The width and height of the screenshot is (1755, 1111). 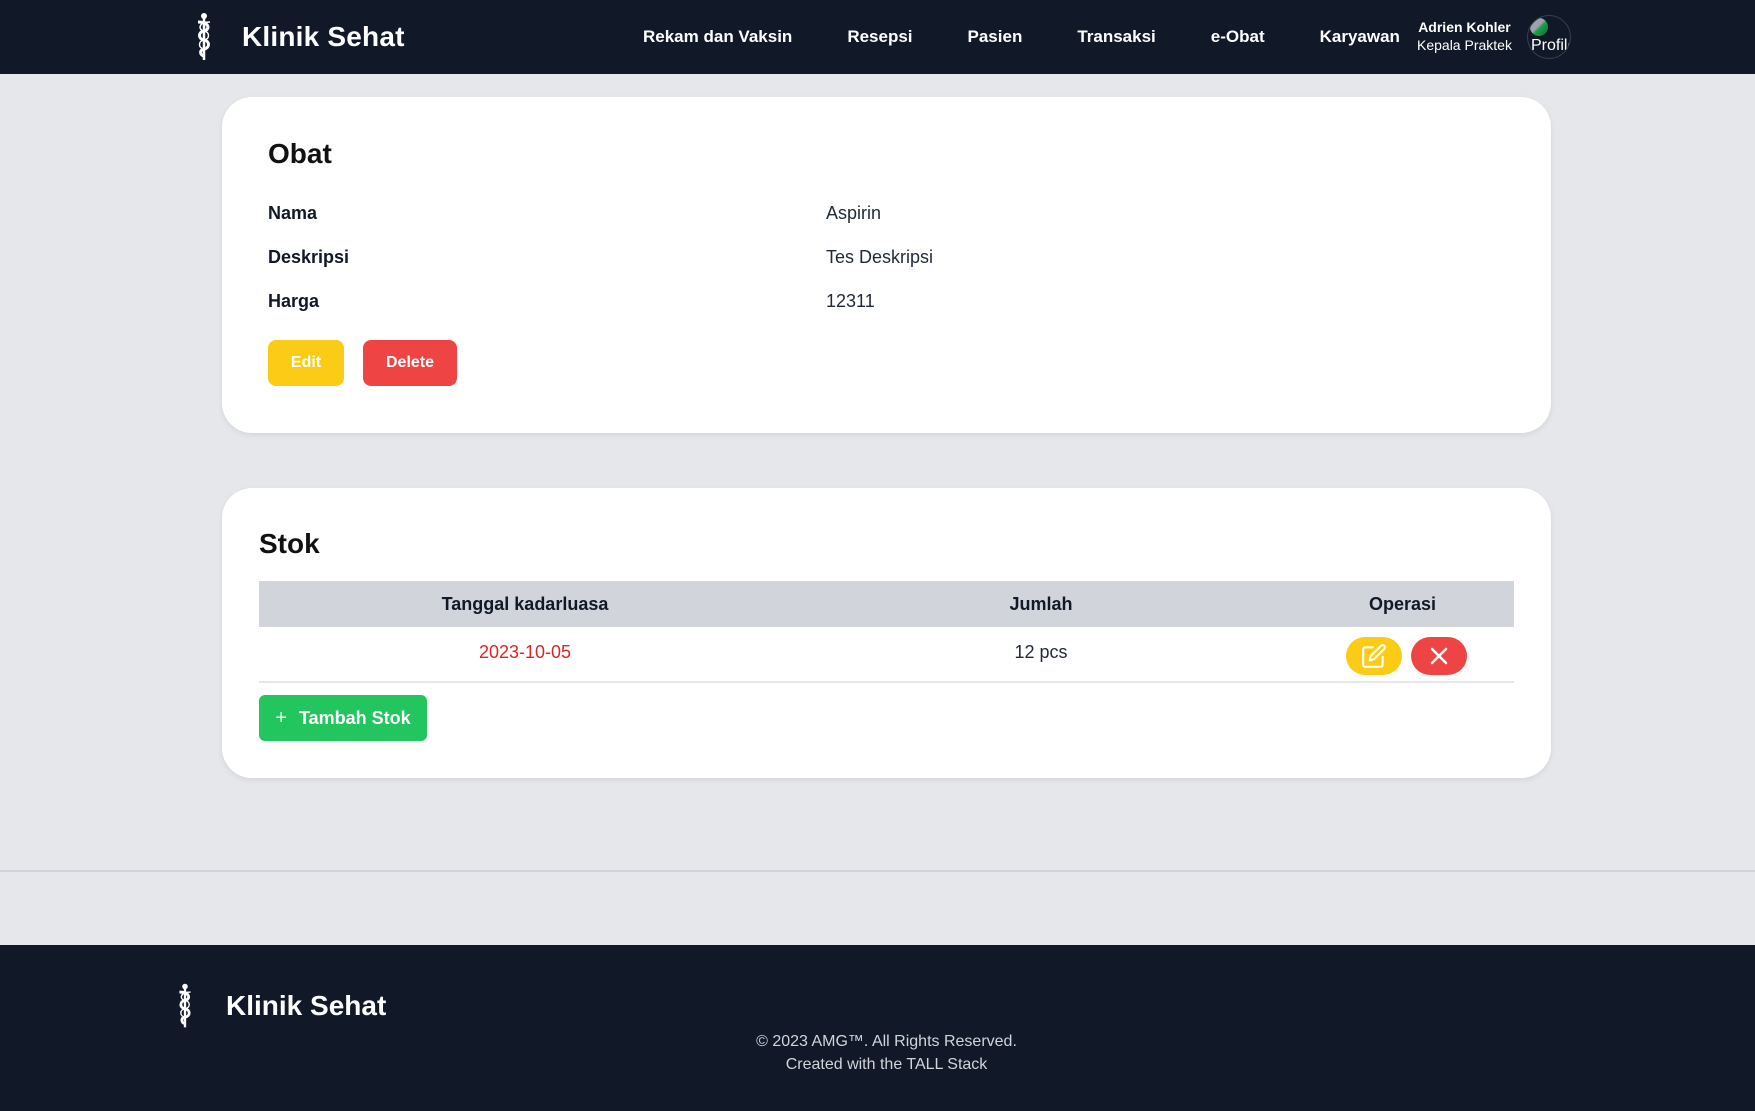 What do you see at coordinates (1360, 37) in the screenshot?
I see `nav-karyawan: Karyawan` at bounding box center [1360, 37].